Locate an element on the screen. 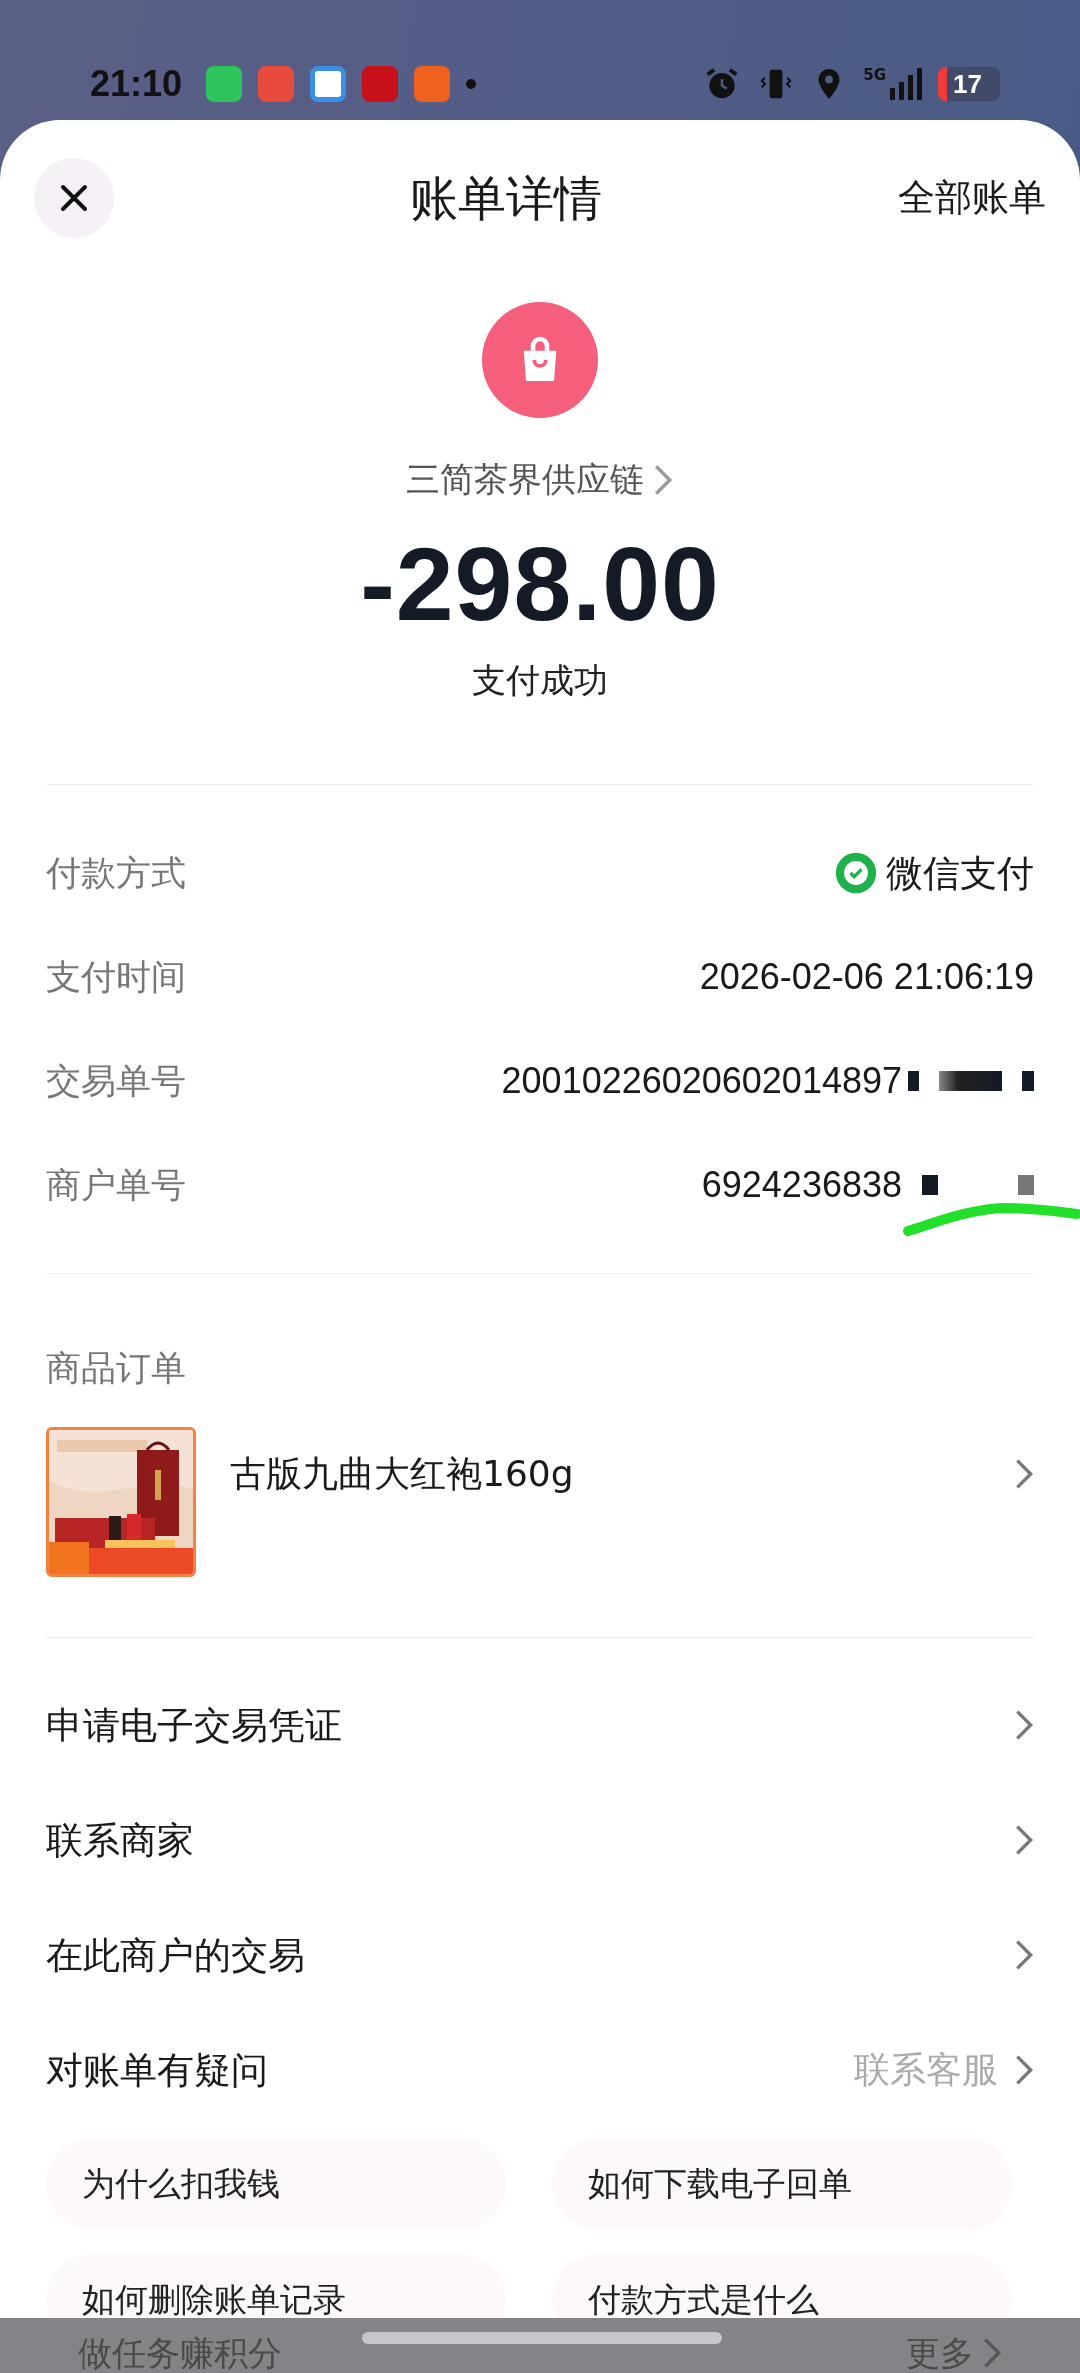 This screenshot has height=2373, width=1080. faq-chip: 付款方式是什么 is located at coordinates (782, 2285).